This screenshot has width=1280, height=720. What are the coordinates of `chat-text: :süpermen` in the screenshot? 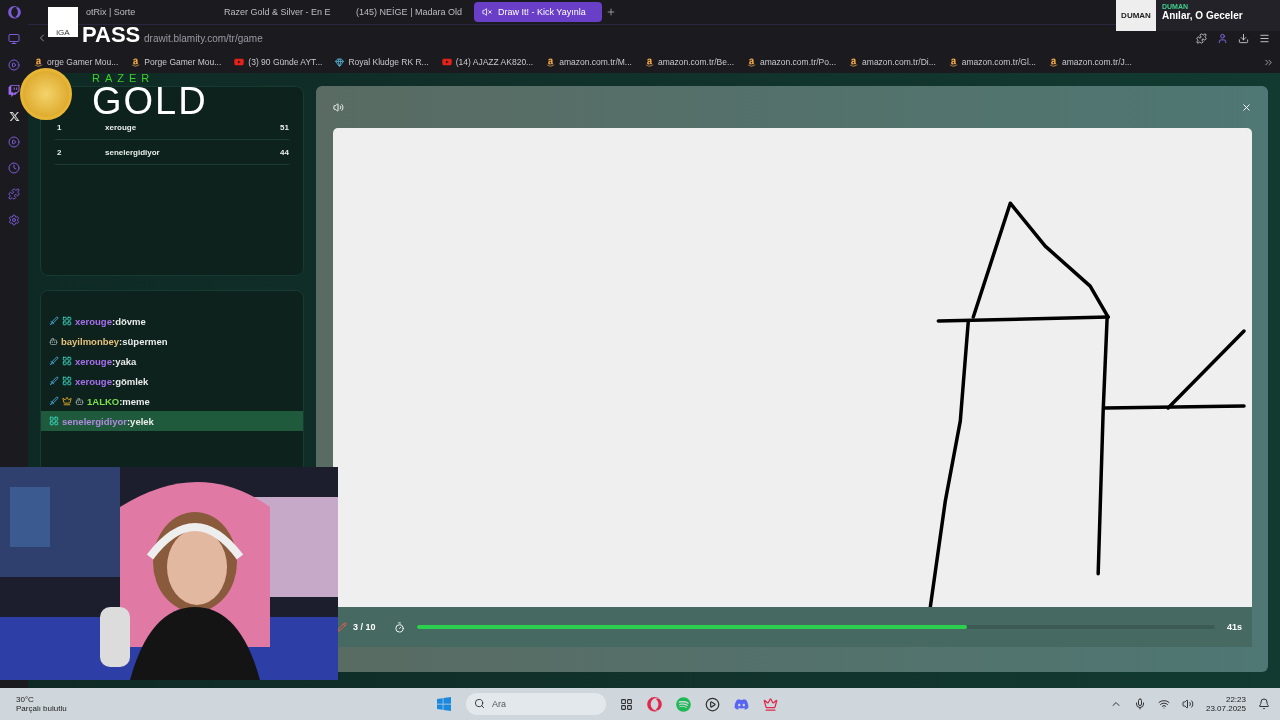 It's located at (143, 341).